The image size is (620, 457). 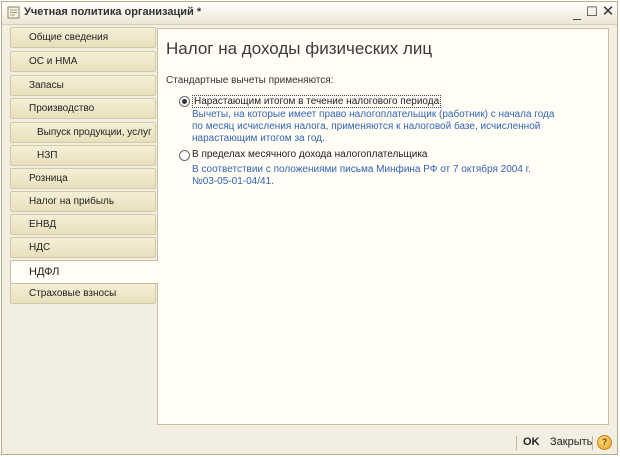 I want to click on description-line: нарастающим итогом за год., so click(x=258, y=138).